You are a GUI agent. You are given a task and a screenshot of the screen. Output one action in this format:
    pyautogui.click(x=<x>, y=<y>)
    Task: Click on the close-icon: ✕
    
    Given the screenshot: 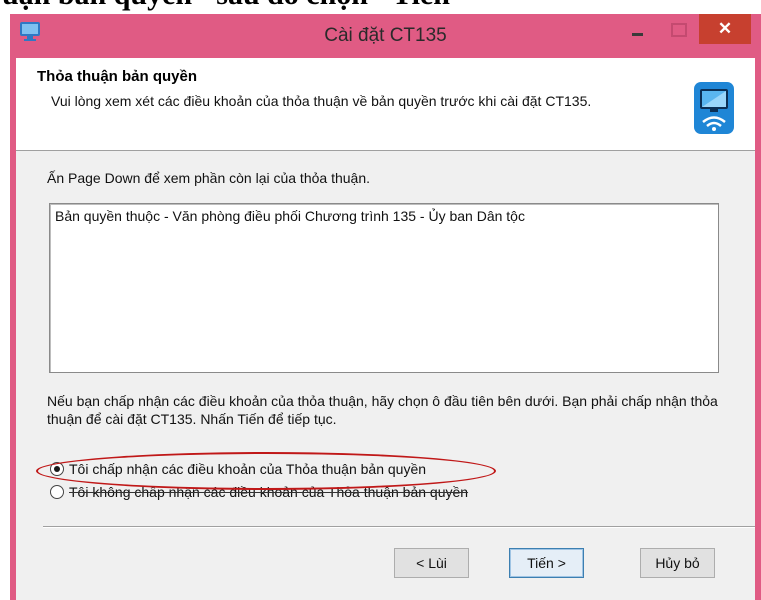 What is the action you would take?
    pyautogui.click(x=725, y=28)
    